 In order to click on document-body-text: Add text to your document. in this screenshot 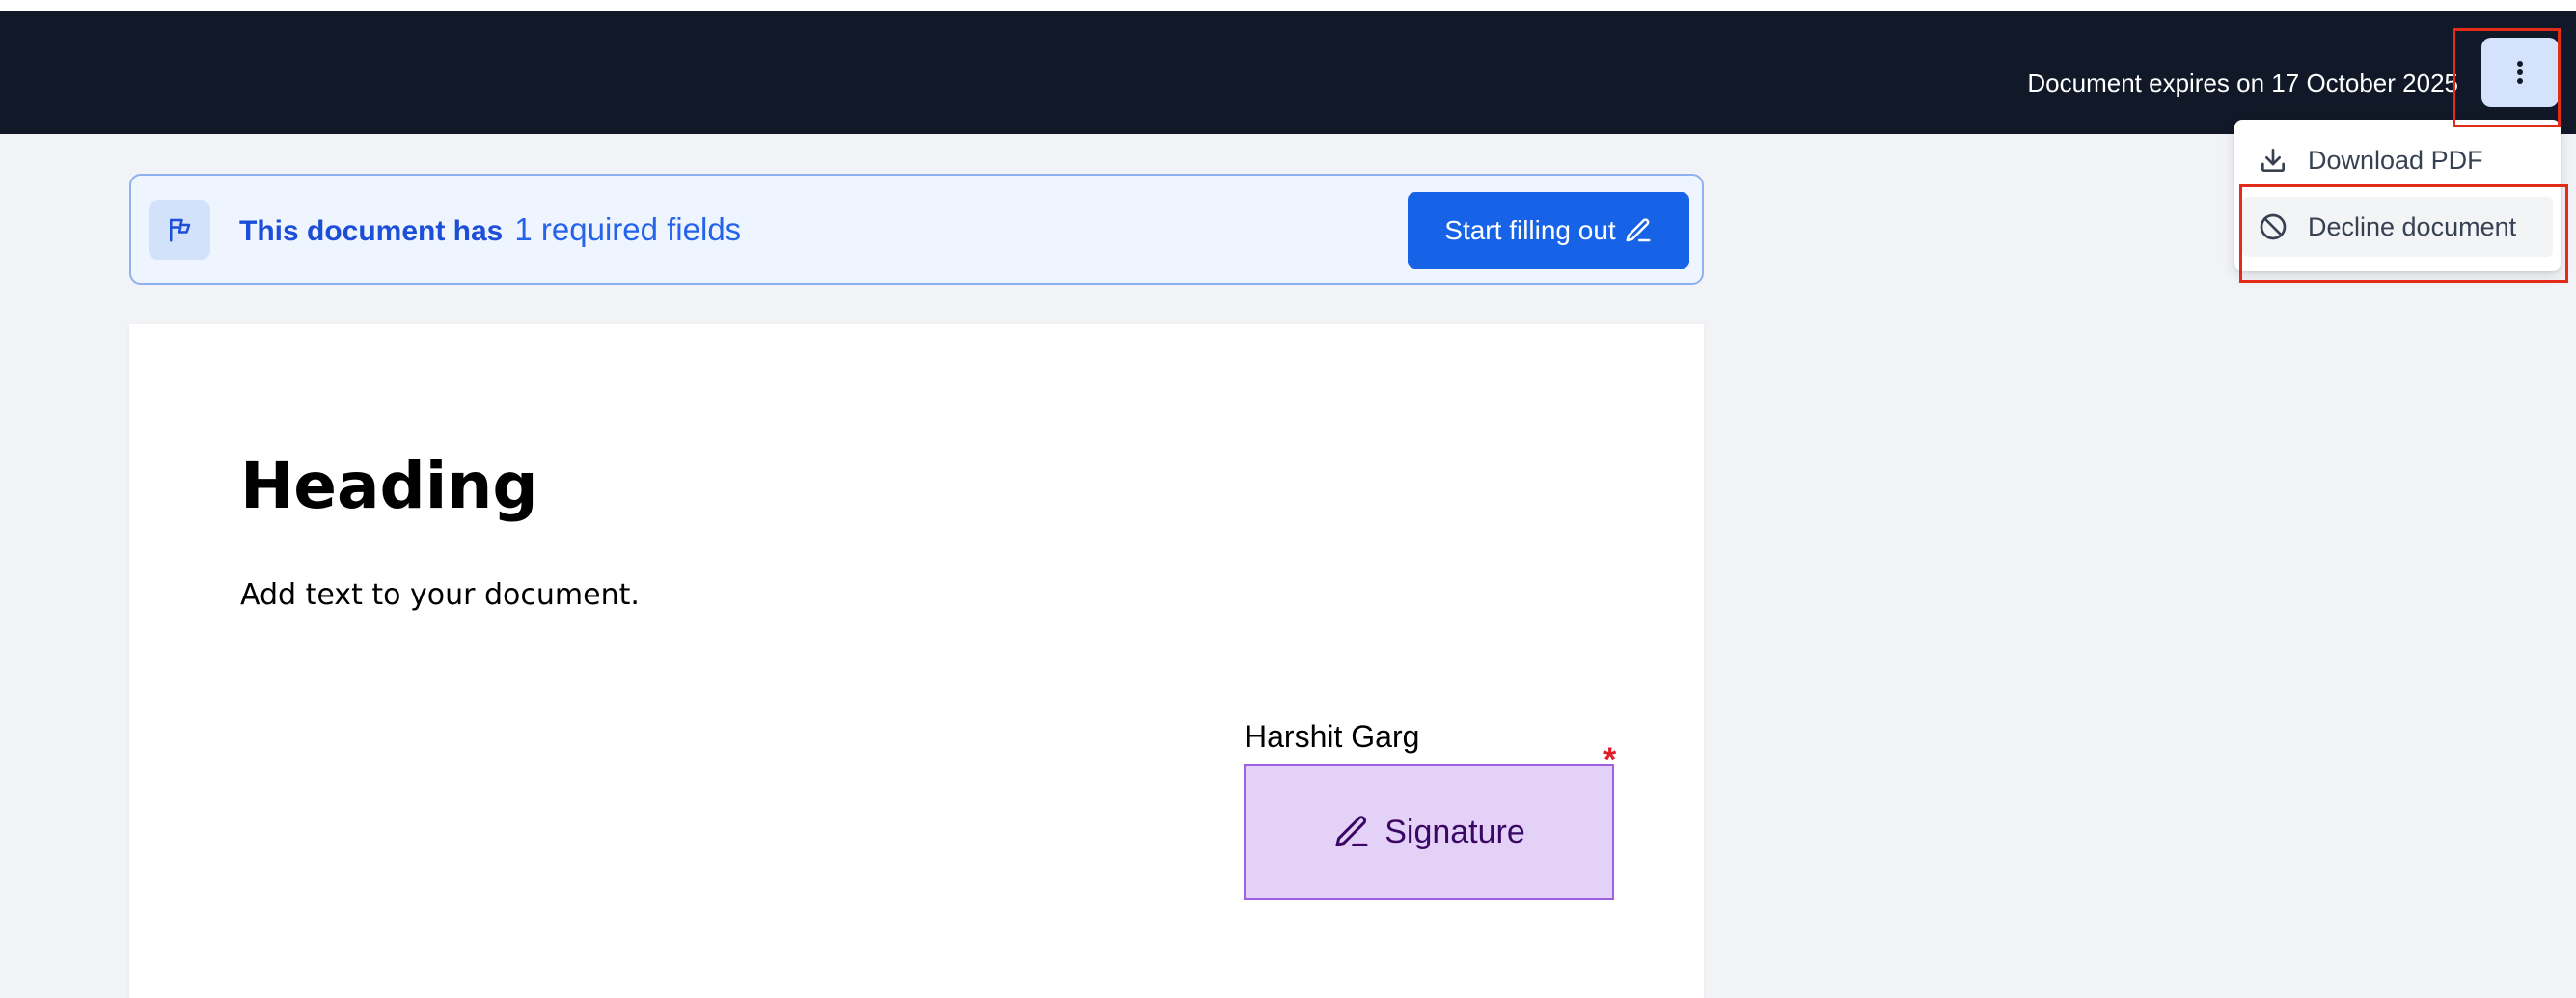, I will do `click(440, 595)`.